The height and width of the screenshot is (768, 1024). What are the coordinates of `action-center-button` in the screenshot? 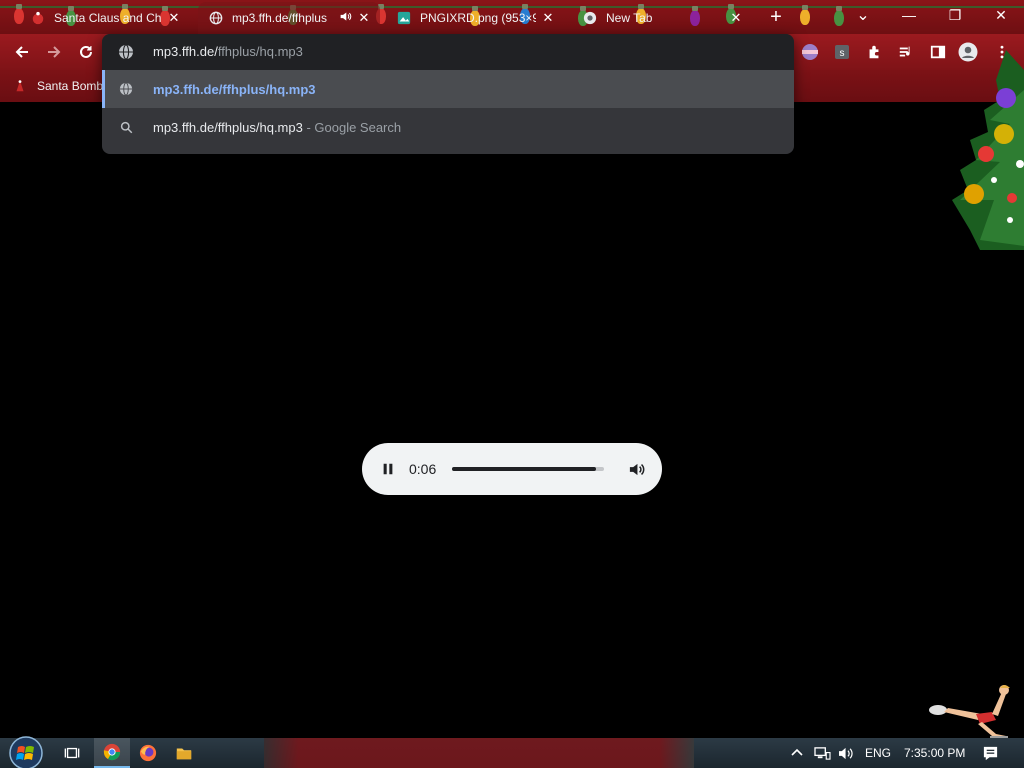 It's located at (990, 753).